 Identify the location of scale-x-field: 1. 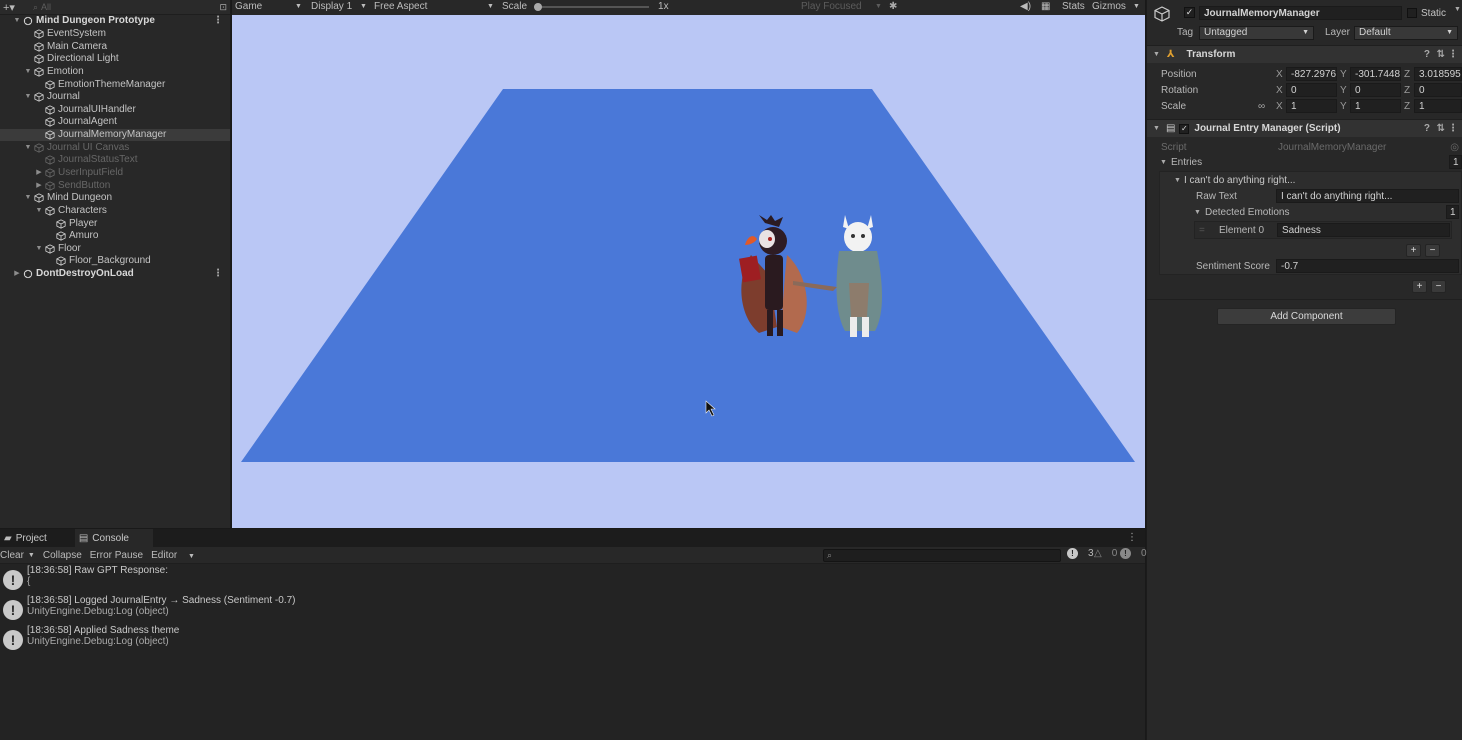
(1311, 106).